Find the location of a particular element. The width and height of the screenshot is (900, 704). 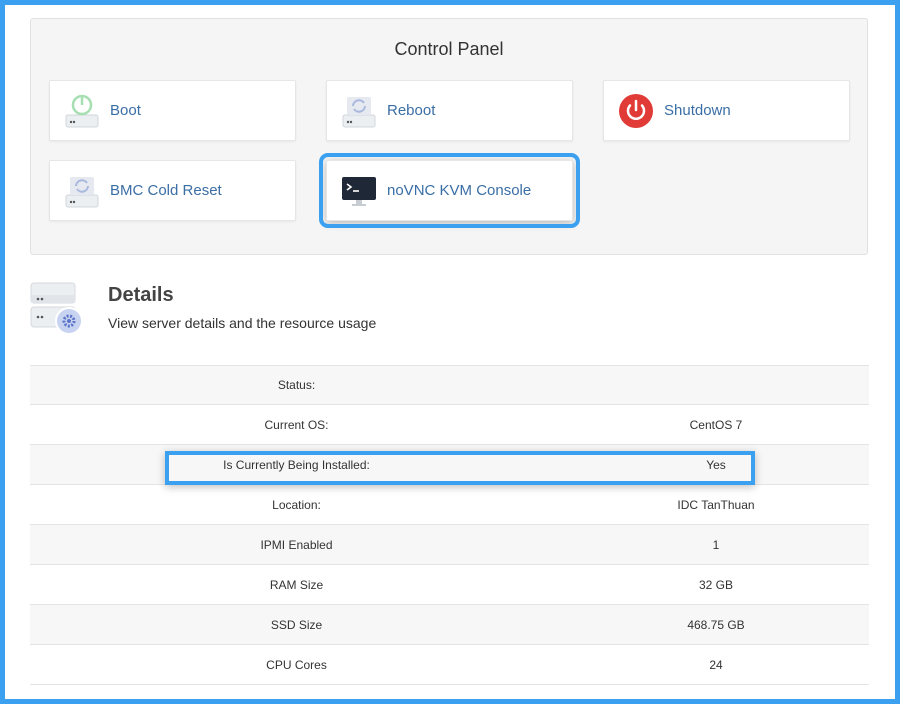

row-key: IPMI Enabled is located at coordinates (296, 544).